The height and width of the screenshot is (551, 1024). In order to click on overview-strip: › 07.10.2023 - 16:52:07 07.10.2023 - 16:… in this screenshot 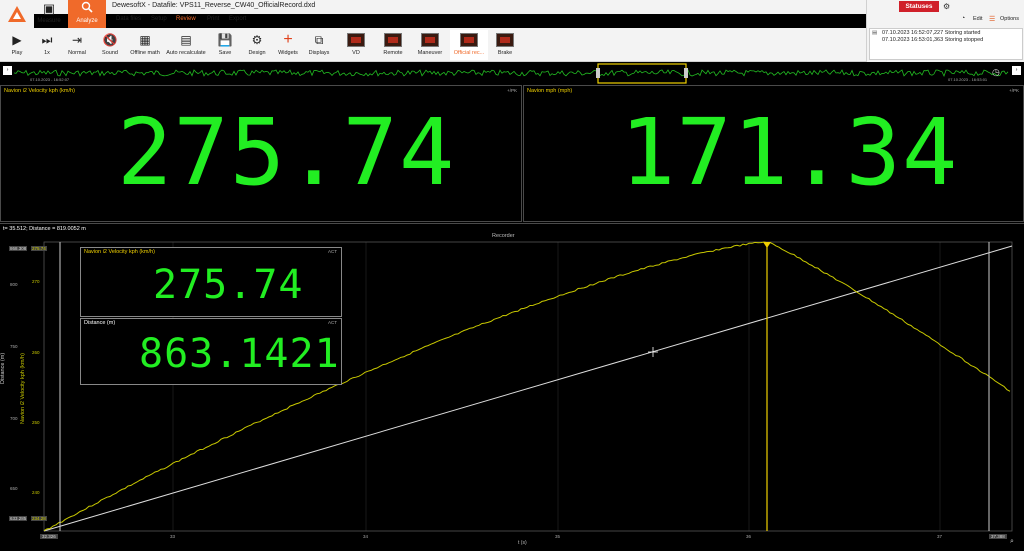, I will do `click(512, 73)`.